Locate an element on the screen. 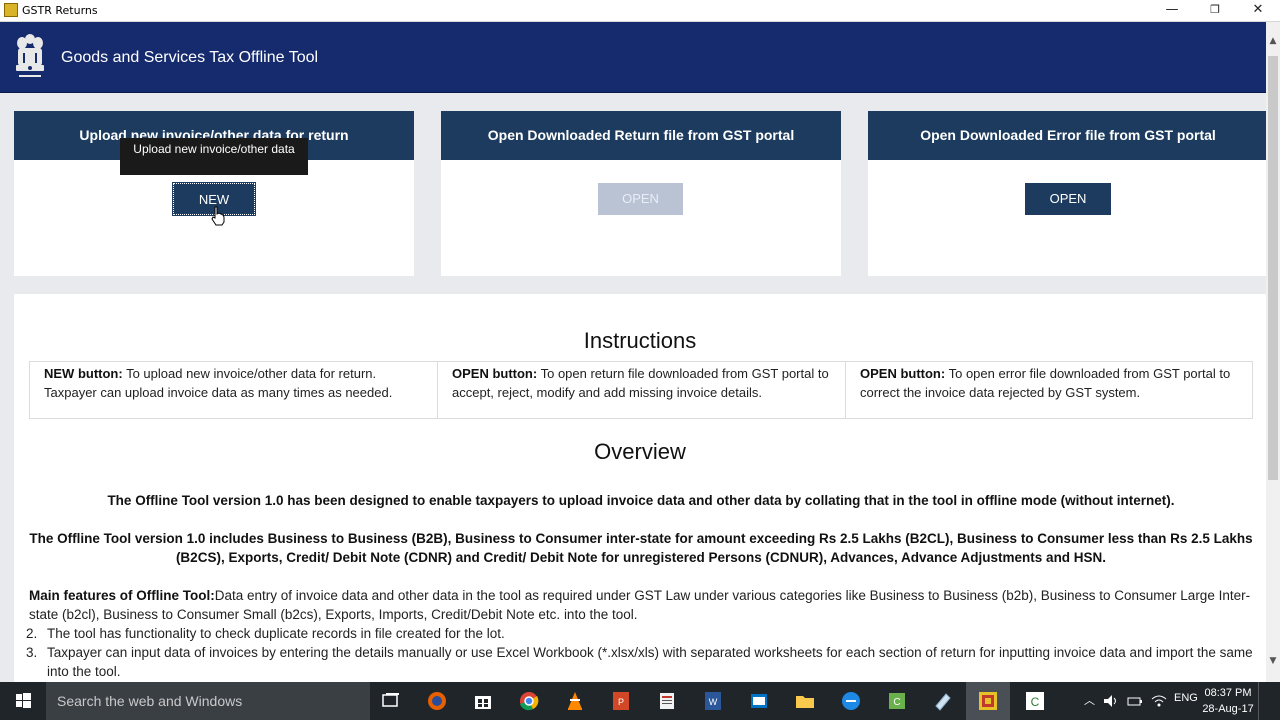  overview-heading: Overview is located at coordinates (640, 451).